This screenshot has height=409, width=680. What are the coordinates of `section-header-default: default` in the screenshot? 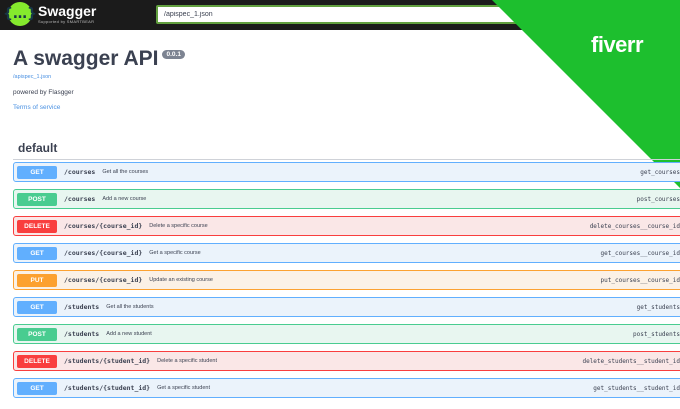 It's located at (346, 150).